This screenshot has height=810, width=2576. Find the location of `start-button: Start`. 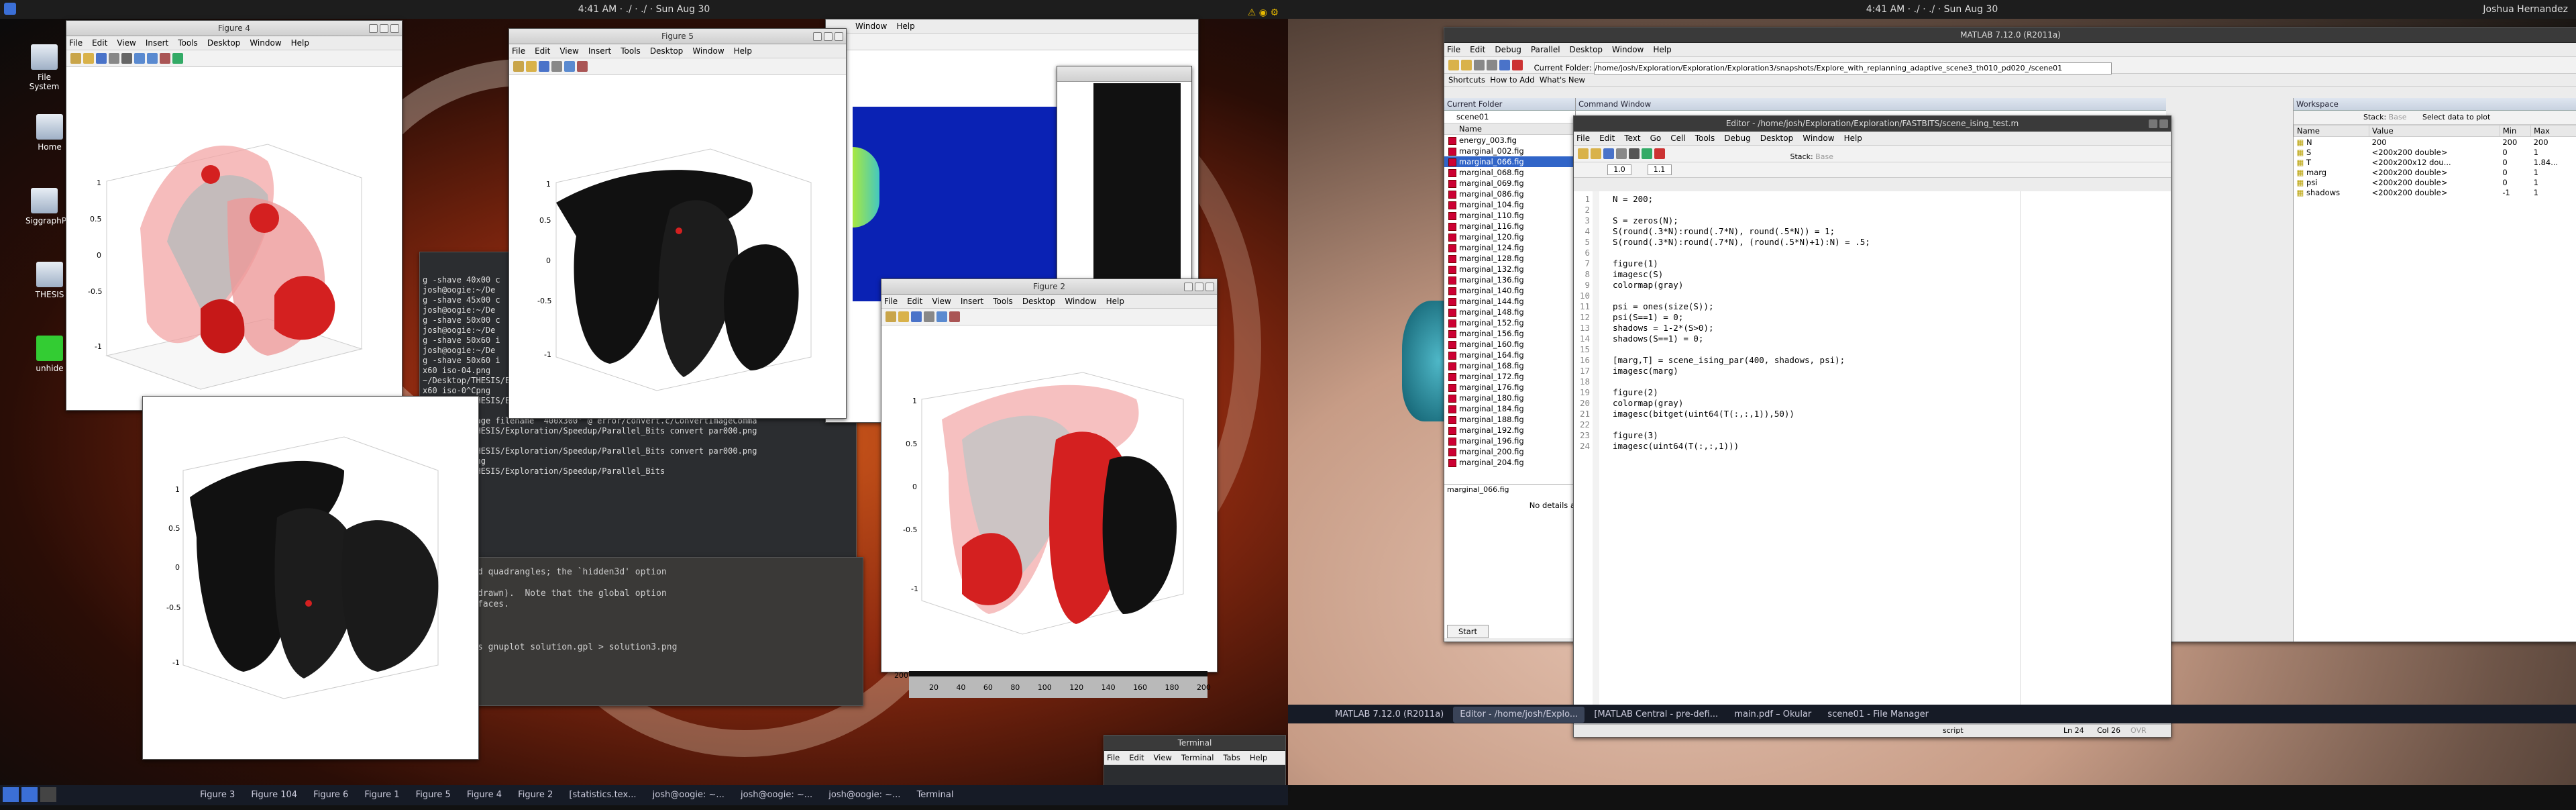

start-button: Start is located at coordinates (1468, 631).